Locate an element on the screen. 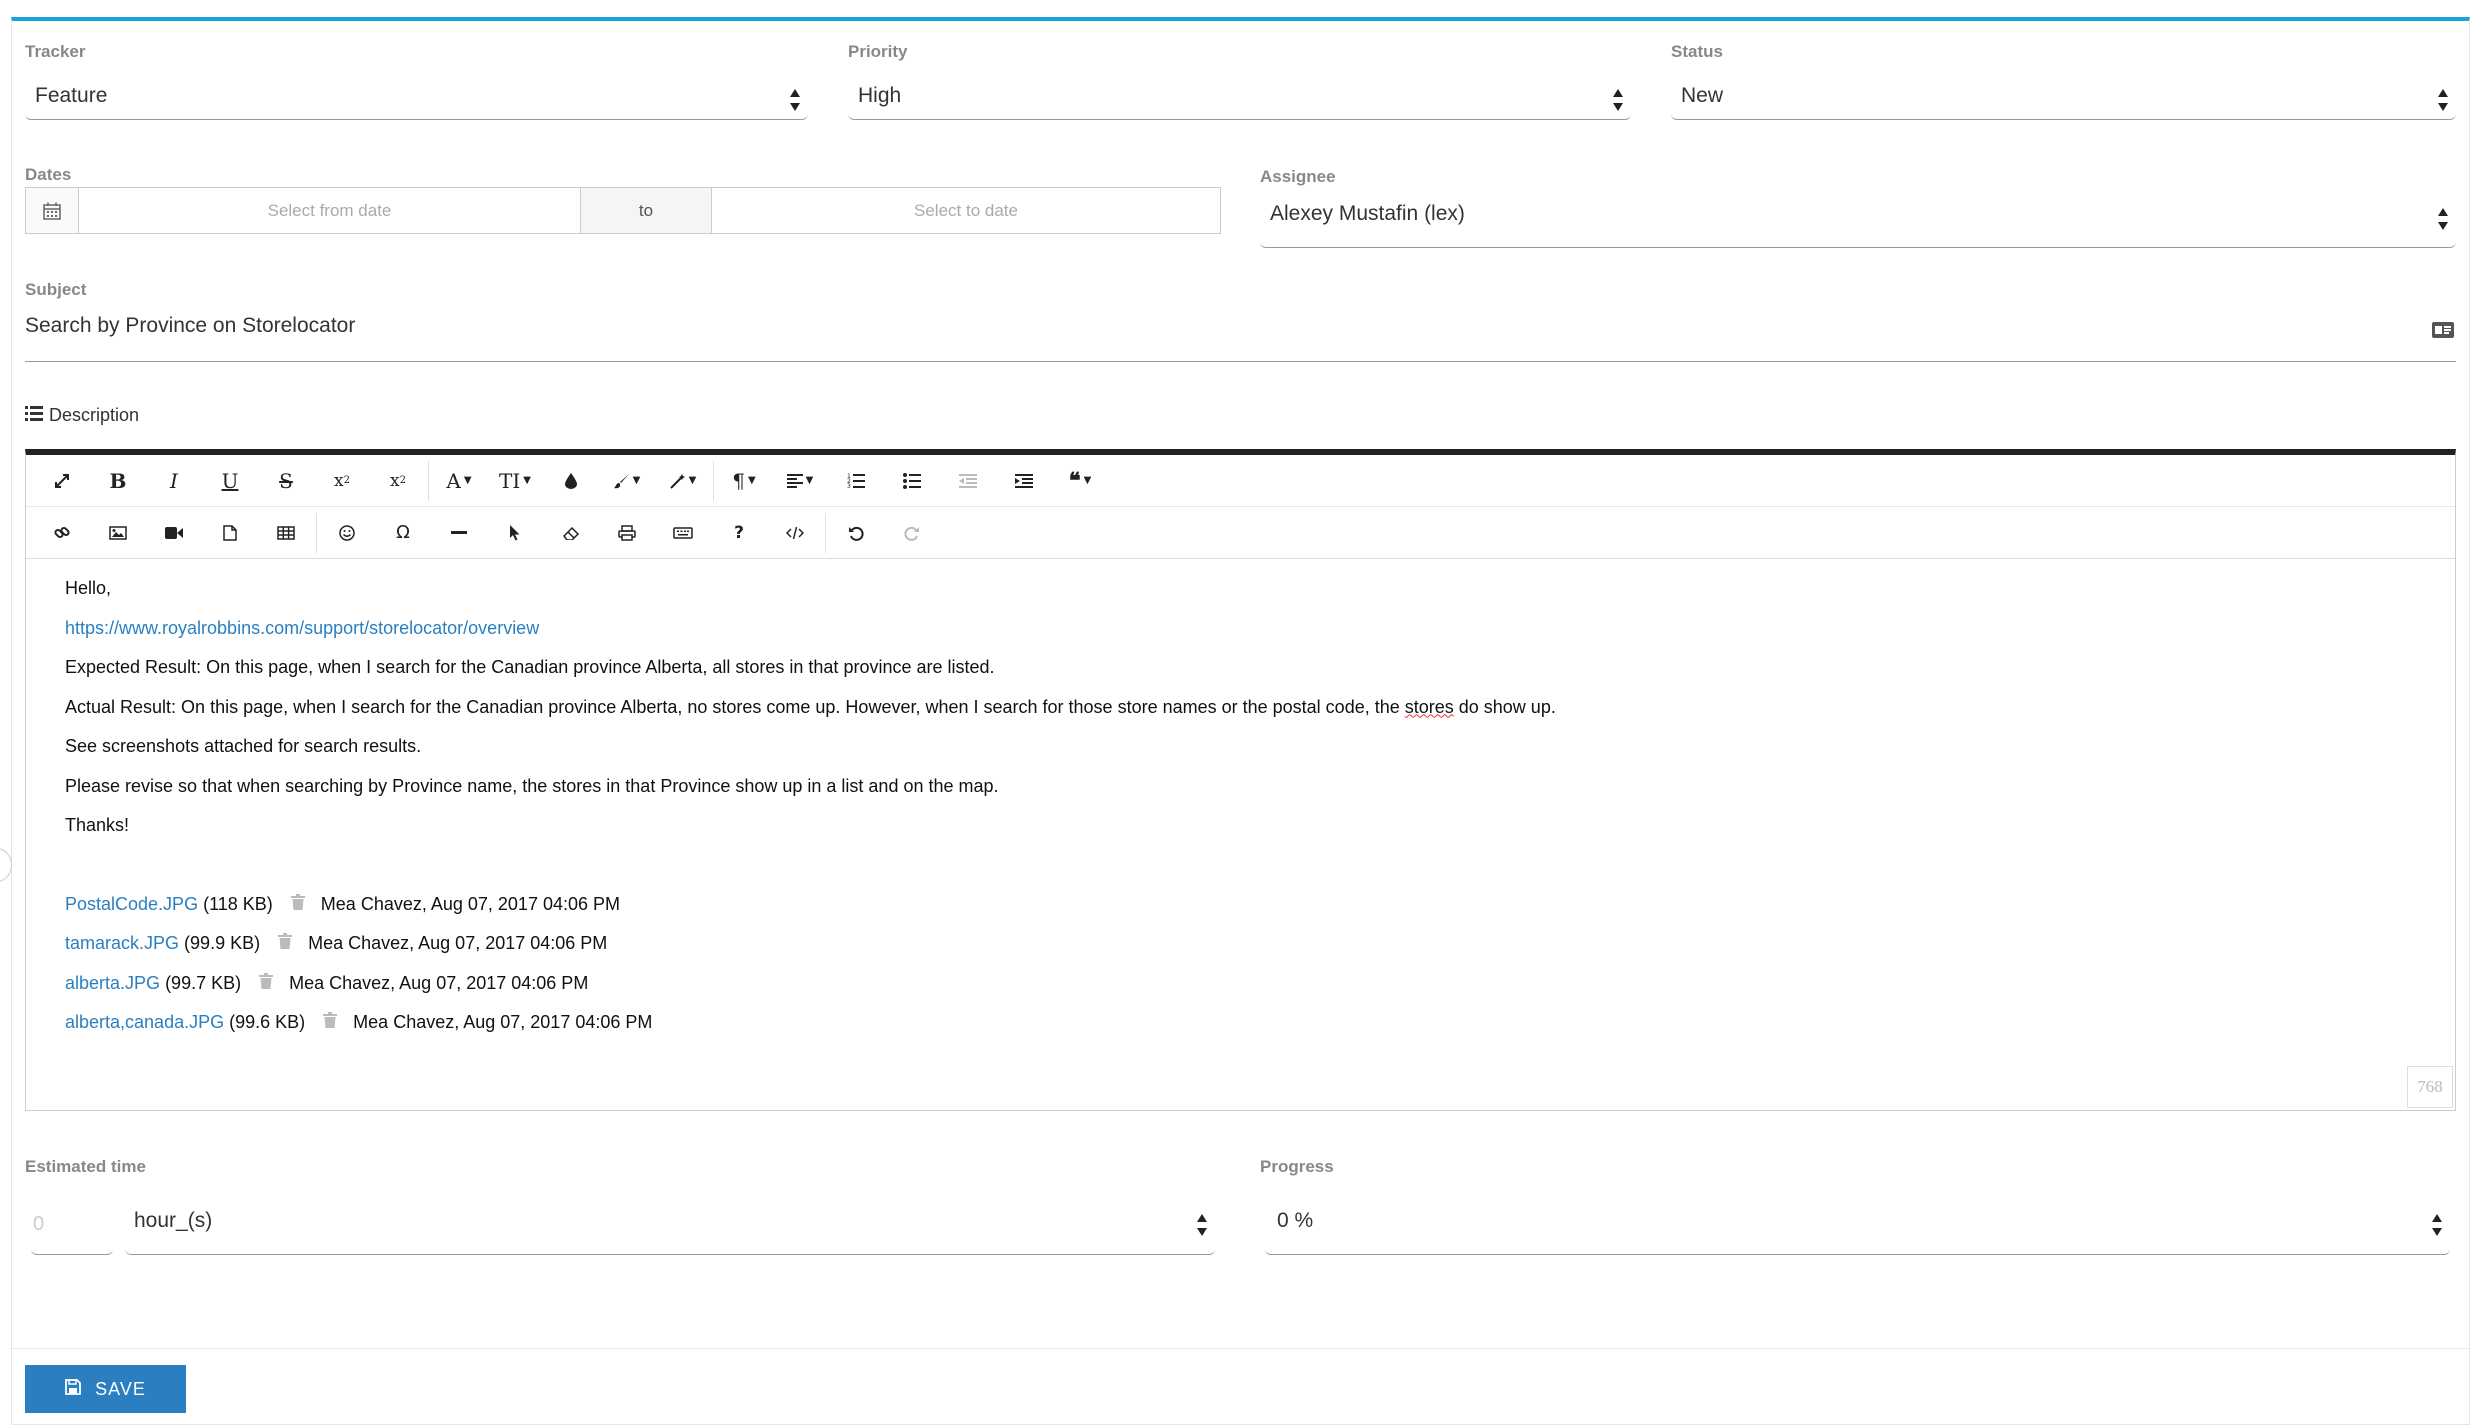 This screenshot has width=2484, height=1428. subject-input: Search by Province on Storelocator is located at coordinates (1240, 333).